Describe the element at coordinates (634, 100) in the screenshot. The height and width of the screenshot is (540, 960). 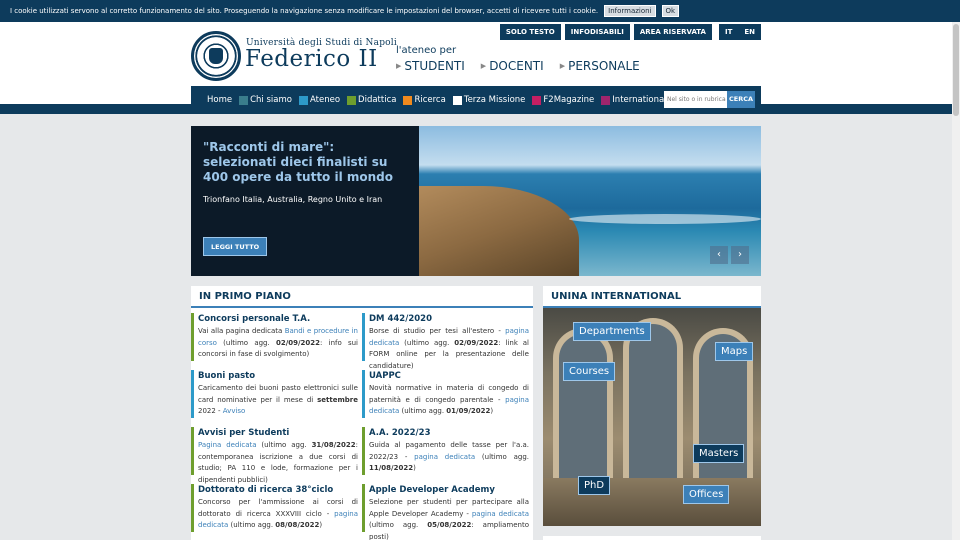
I see `nav-item-international: International` at that location.